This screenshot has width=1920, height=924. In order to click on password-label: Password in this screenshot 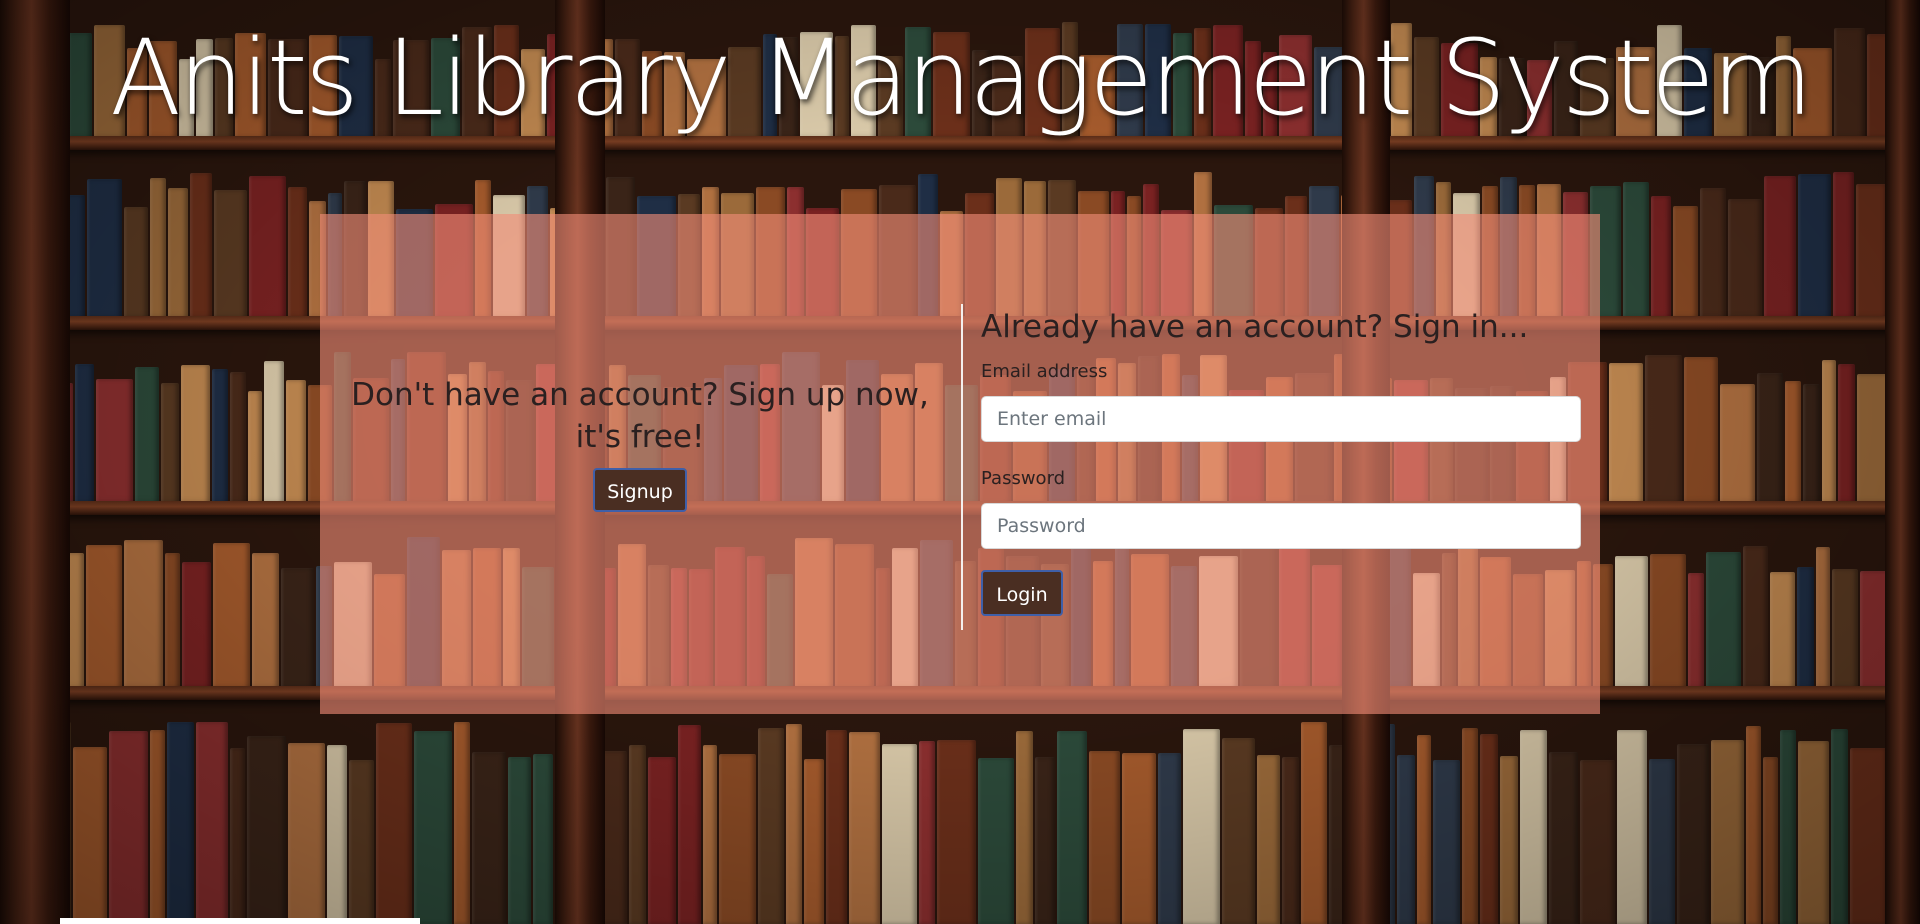, I will do `click(1023, 478)`.